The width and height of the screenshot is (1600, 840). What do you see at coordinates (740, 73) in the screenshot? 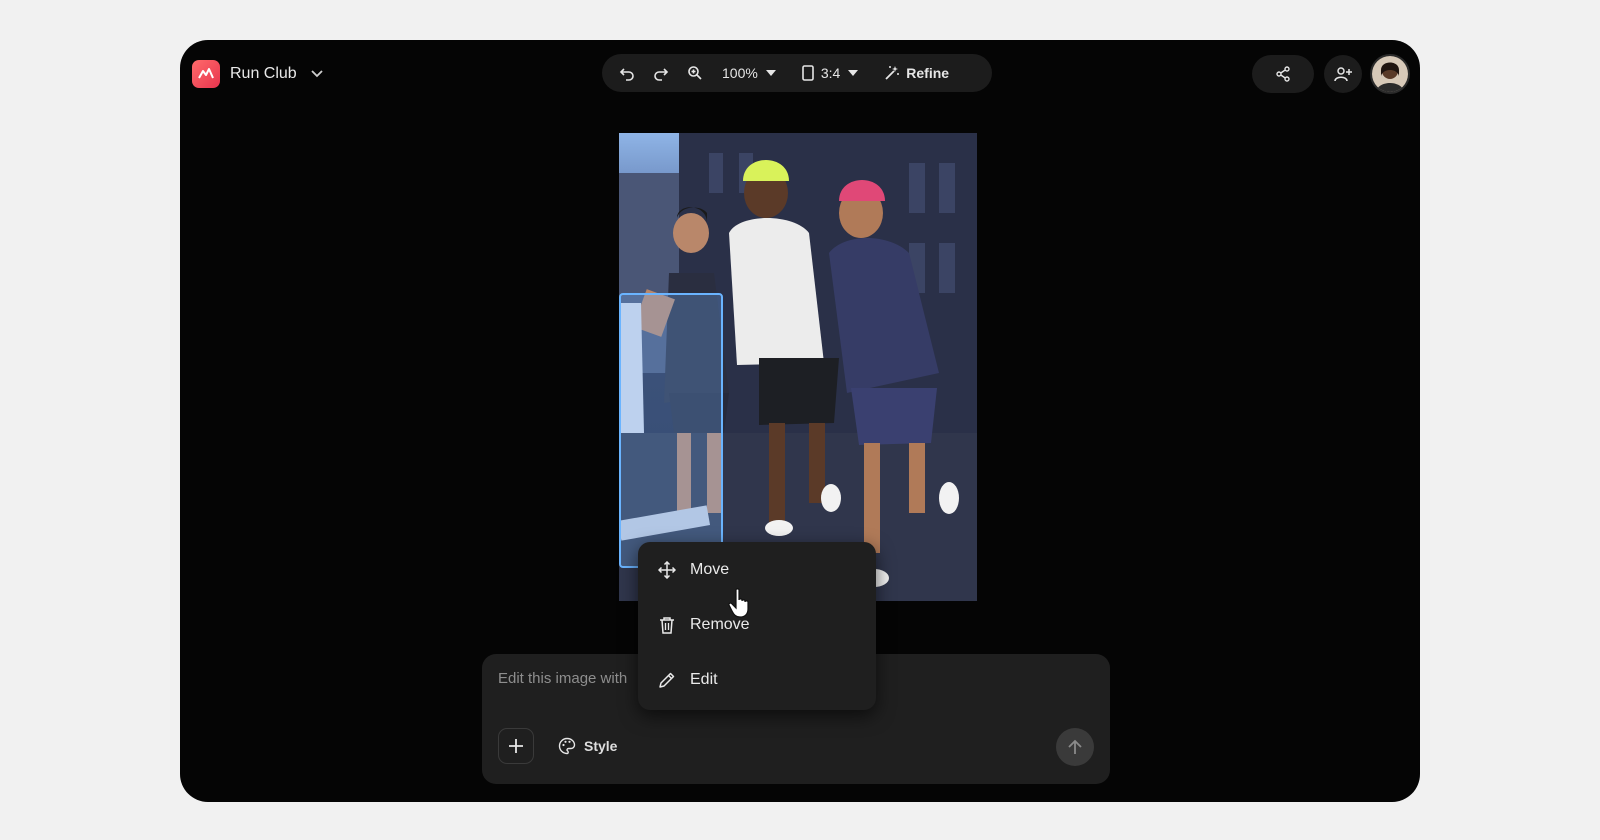
I see `zoom-level: 100%` at bounding box center [740, 73].